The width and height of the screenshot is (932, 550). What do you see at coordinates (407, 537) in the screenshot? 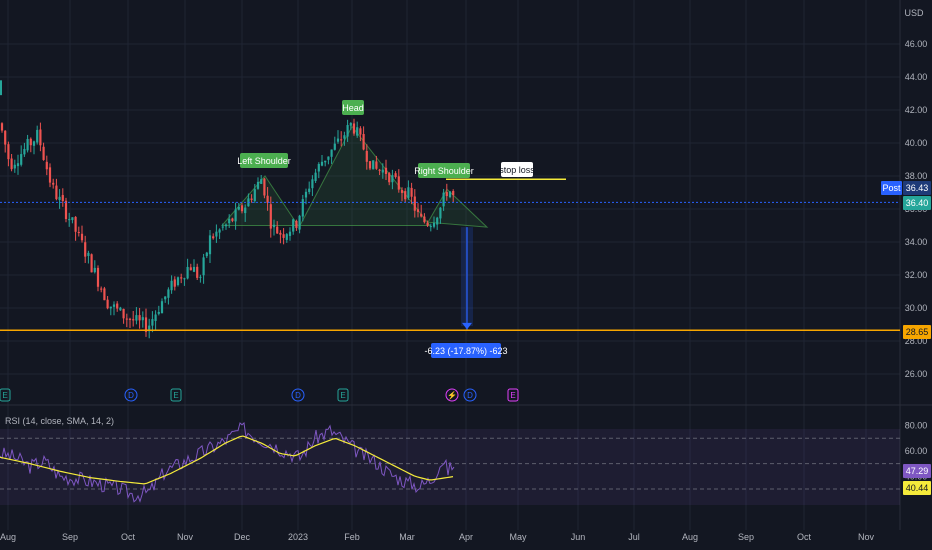
I see `time-tick-label: Mar` at bounding box center [407, 537].